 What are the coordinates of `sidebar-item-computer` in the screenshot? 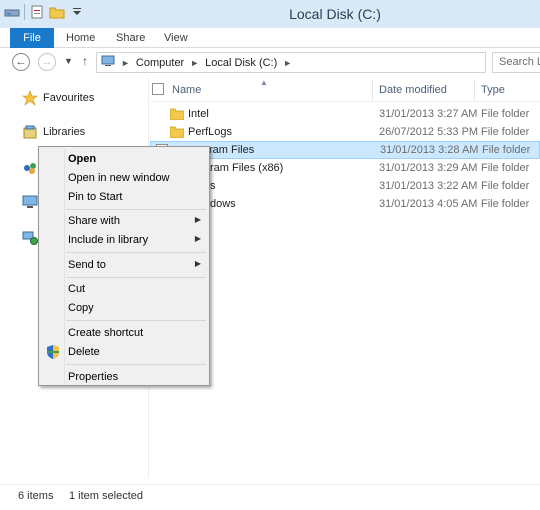 It's located at (30, 202).